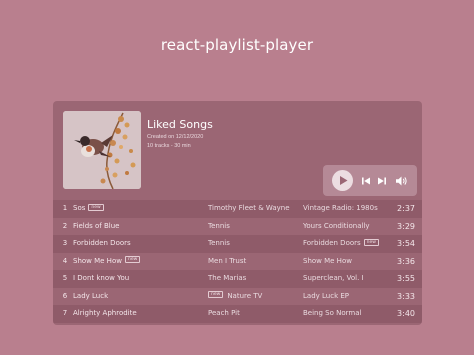  What do you see at coordinates (65, 295) in the screenshot?
I see `track-number: 6` at bounding box center [65, 295].